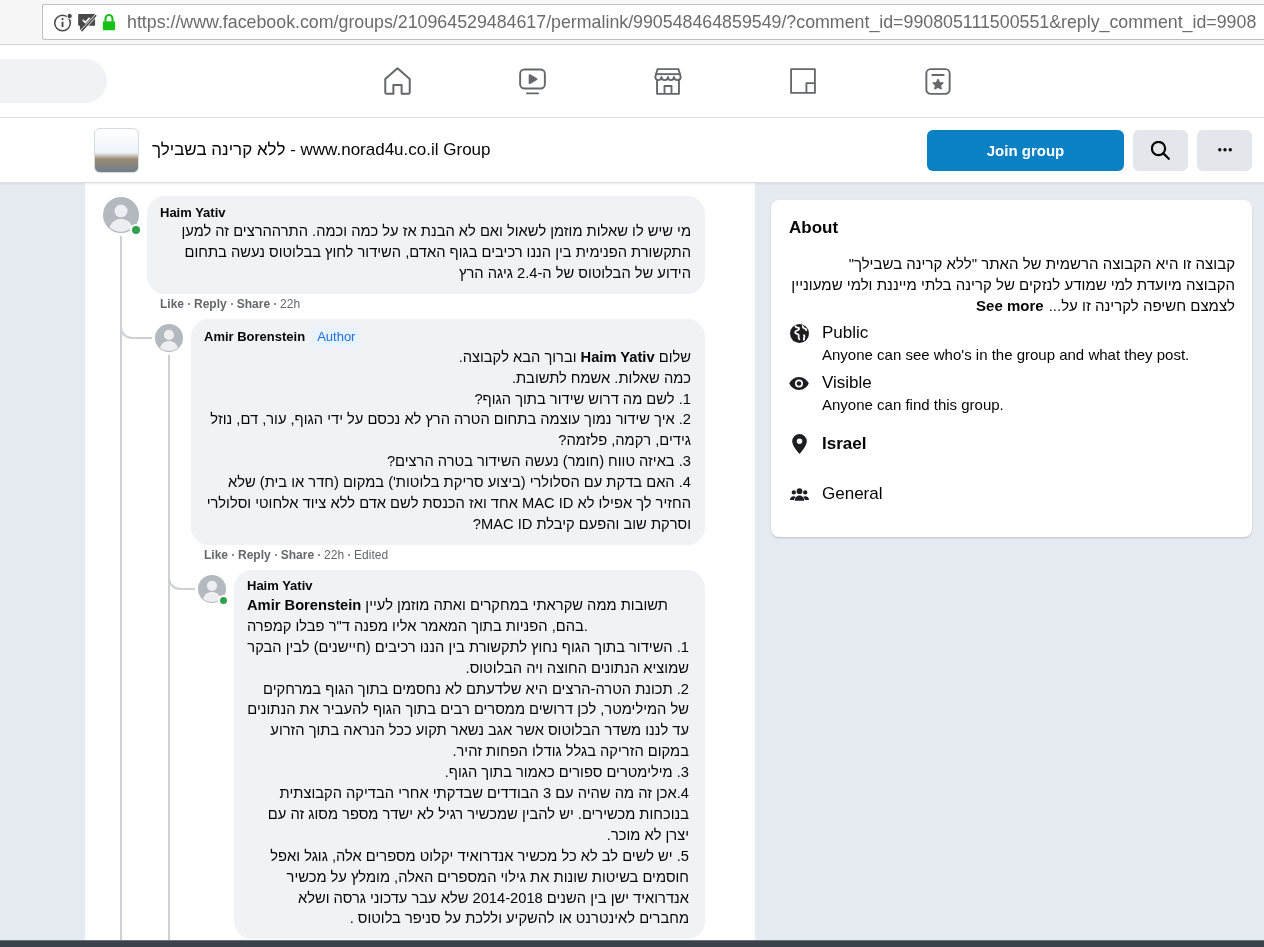 The image size is (1264, 947). What do you see at coordinates (532, 81) in the screenshot?
I see `play-screen-icon` at bounding box center [532, 81].